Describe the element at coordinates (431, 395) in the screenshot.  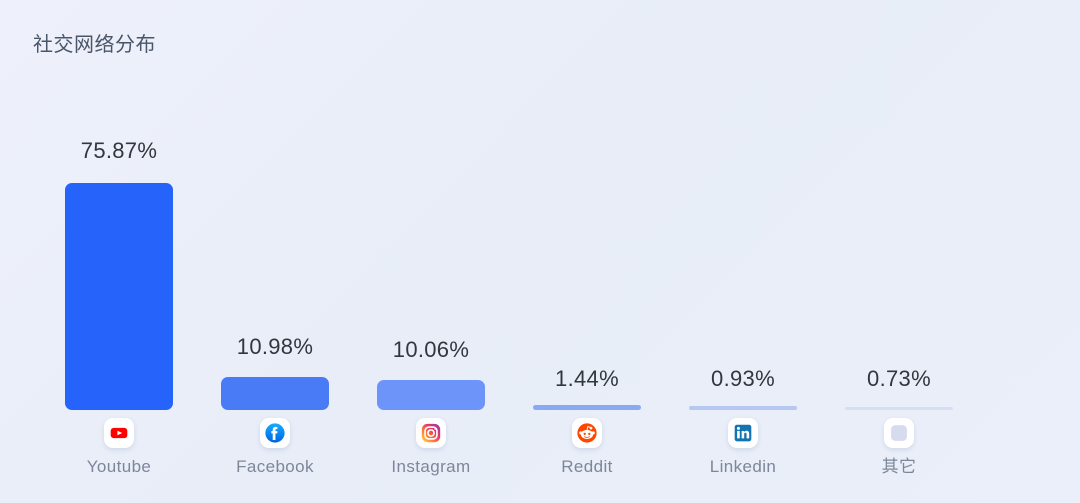
I see `bar-instagram` at that location.